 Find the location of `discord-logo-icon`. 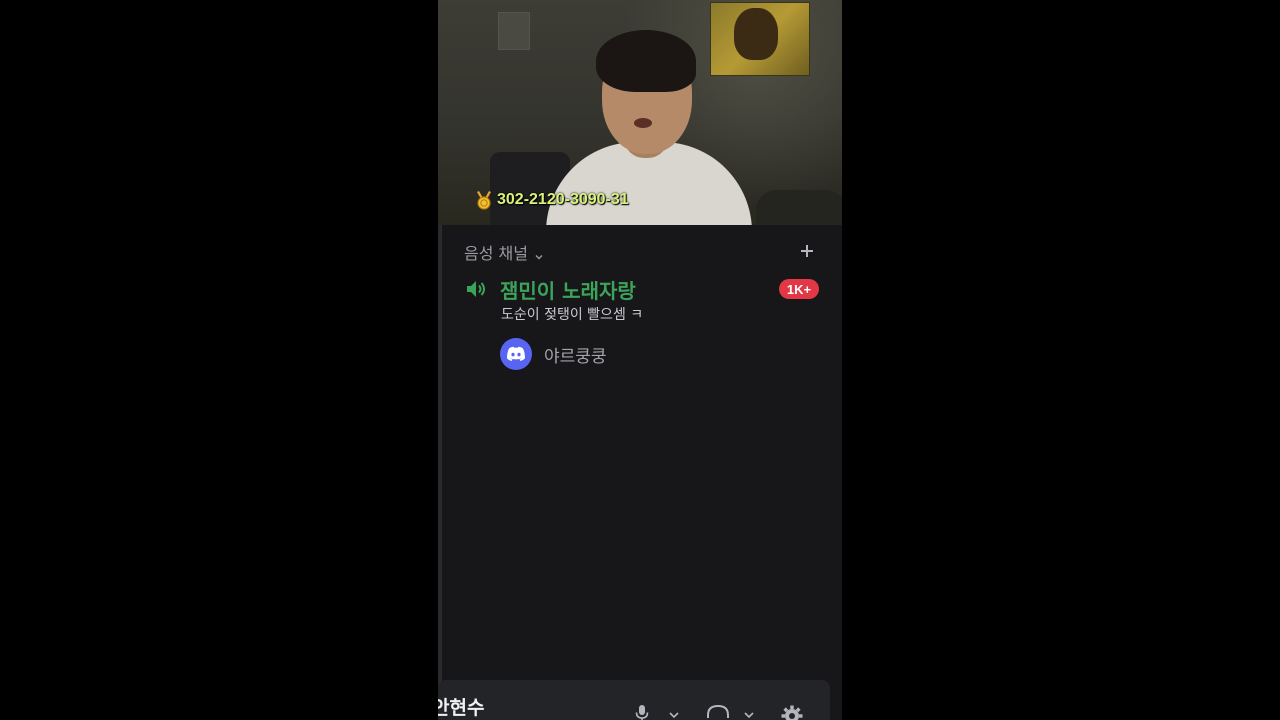

discord-logo-icon is located at coordinates (516, 353).